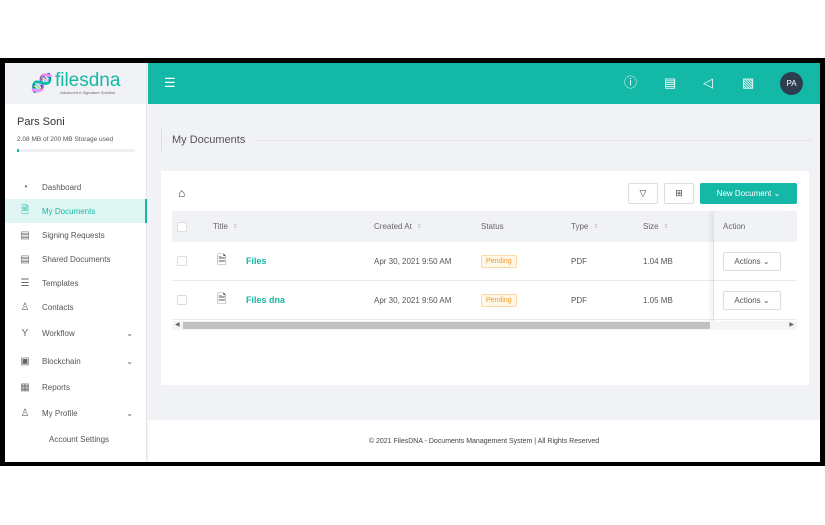  I want to click on file-name-link: Files dna, so click(265, 300).